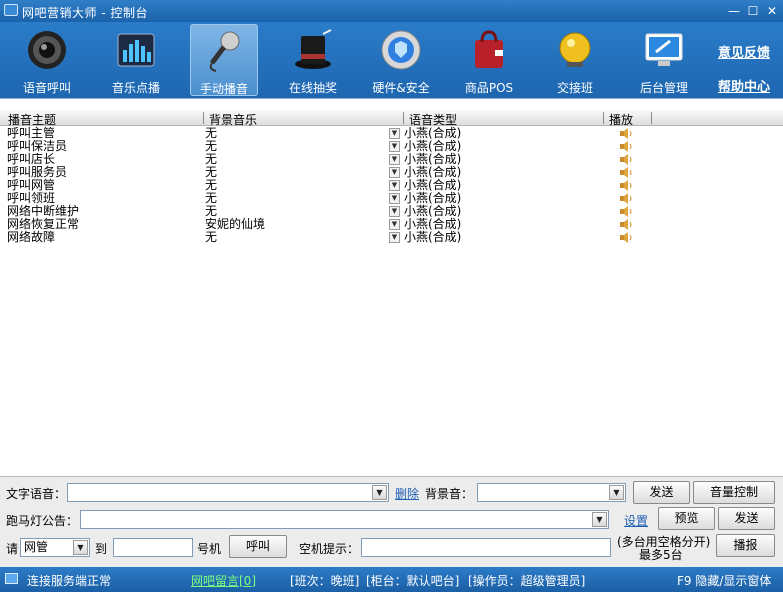 The image size is (783, 592). What do you see at coordinates (211, 237) in the screenshot?
I see `row-music: 无` at bounding box center [211, 237].